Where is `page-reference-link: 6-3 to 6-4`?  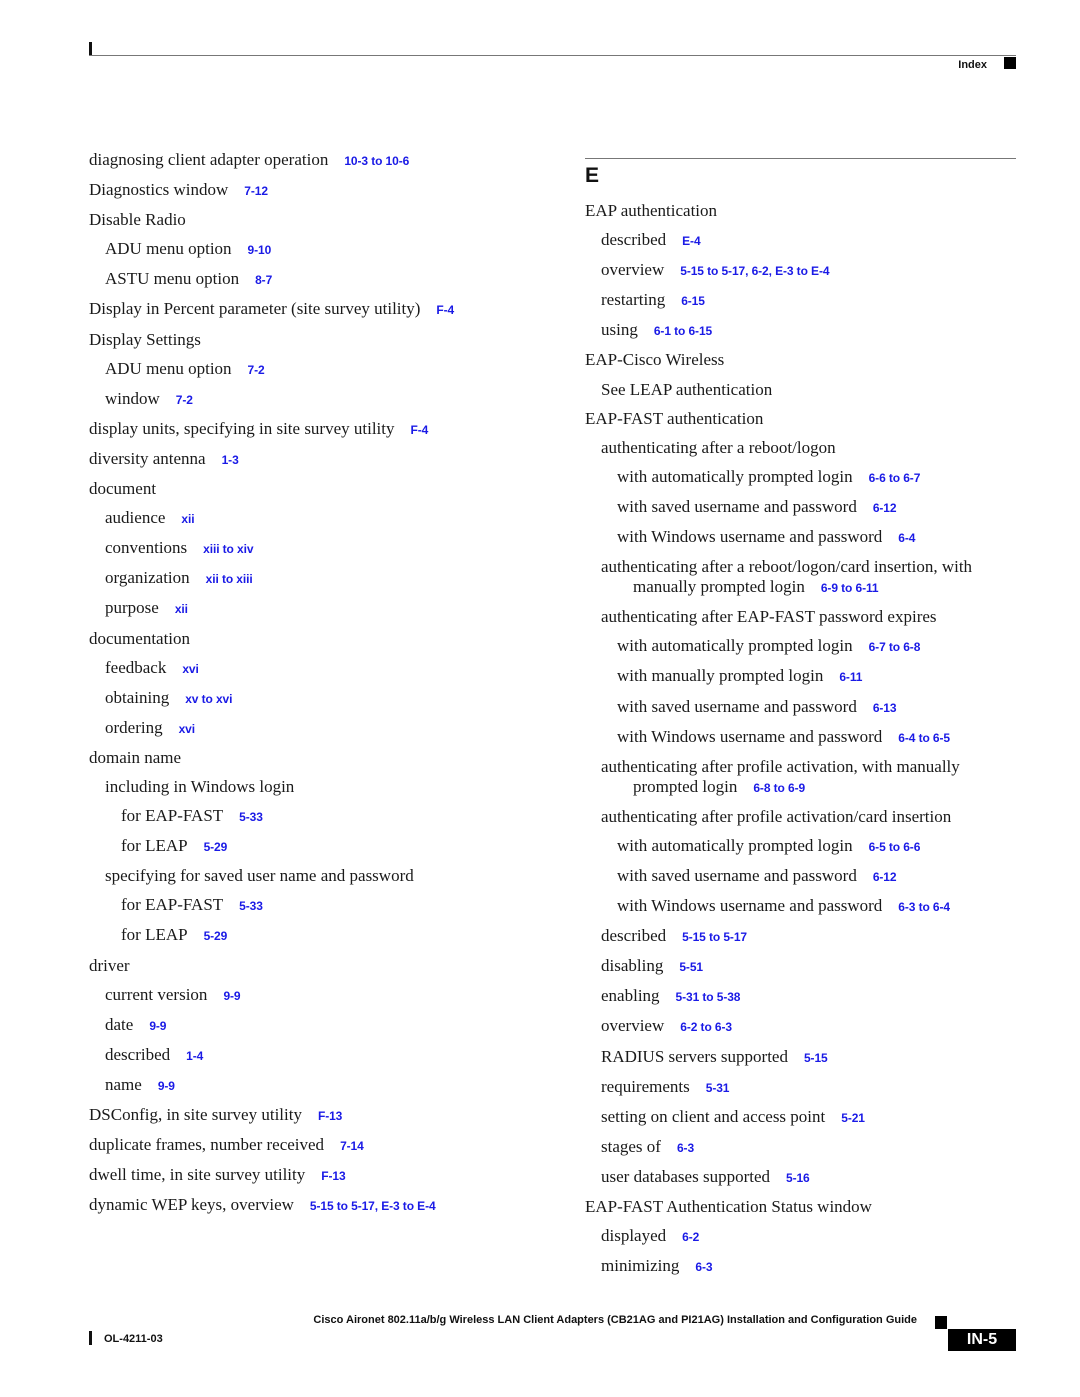 page-reference-link: 6-3 to 6-4 is located at coordinates (924, 907).